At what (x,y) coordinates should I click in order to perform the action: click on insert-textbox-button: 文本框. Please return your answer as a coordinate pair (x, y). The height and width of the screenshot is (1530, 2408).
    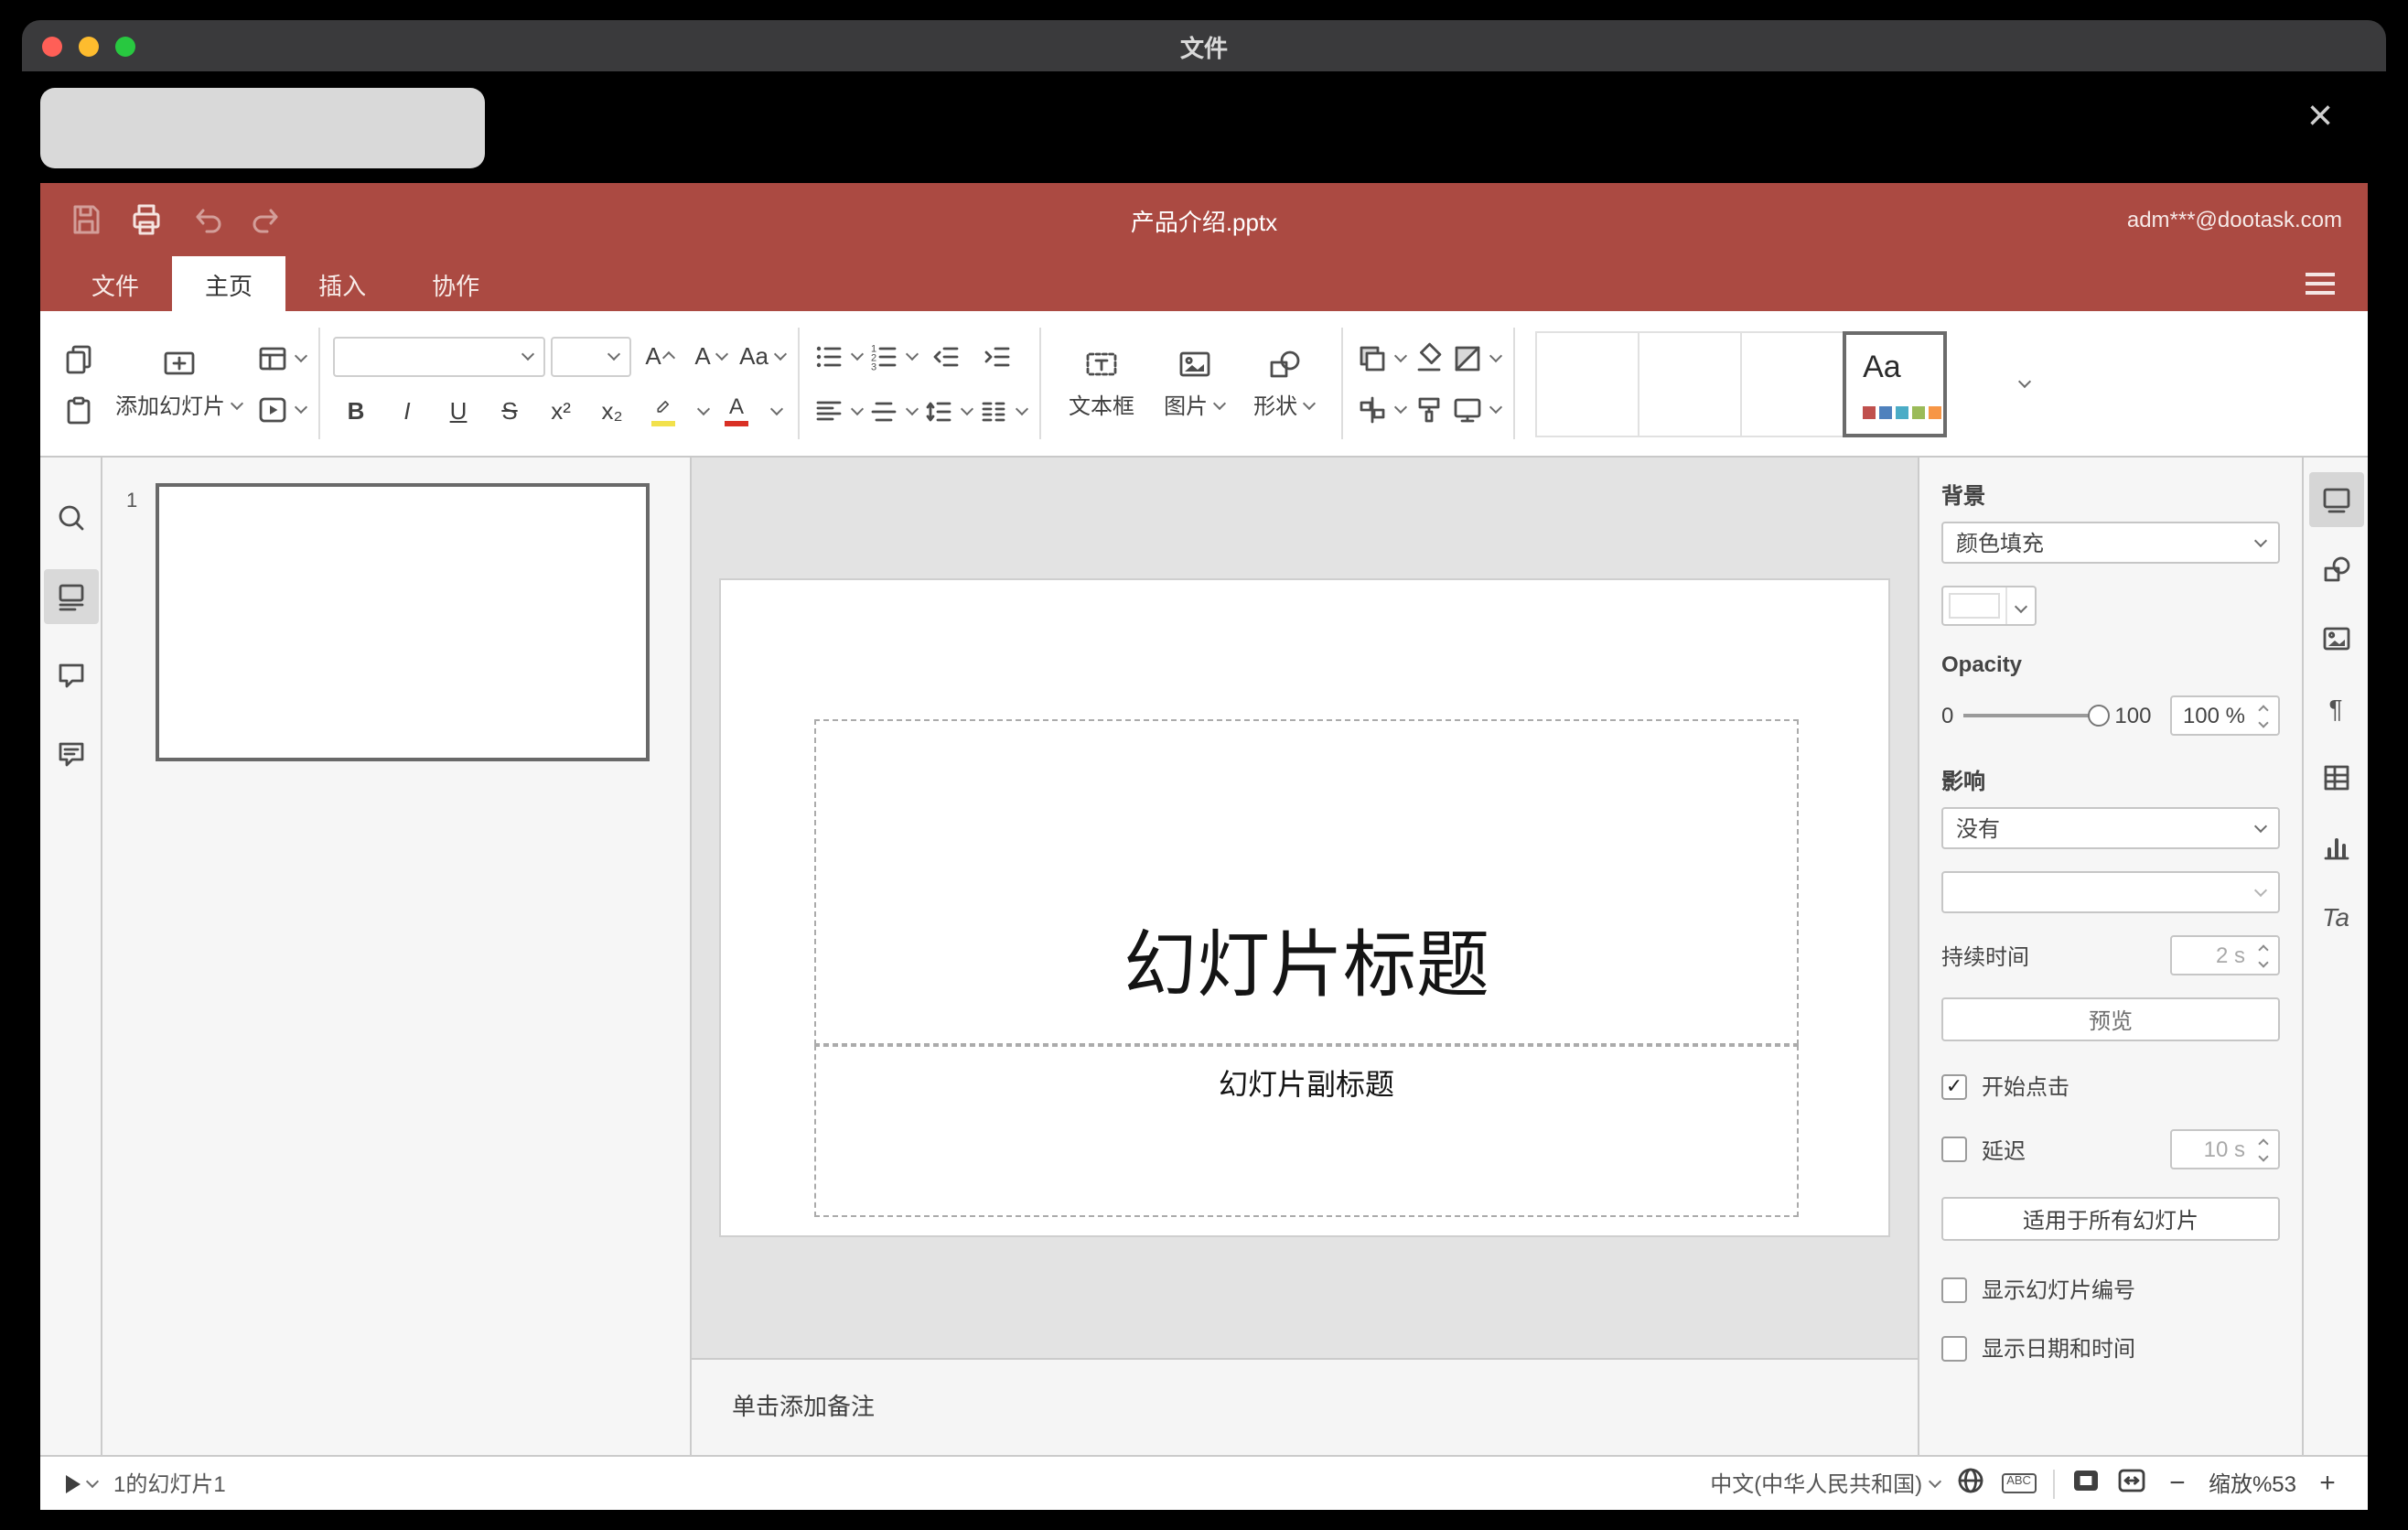
    Looking at the image, I should click on (1101, 383).